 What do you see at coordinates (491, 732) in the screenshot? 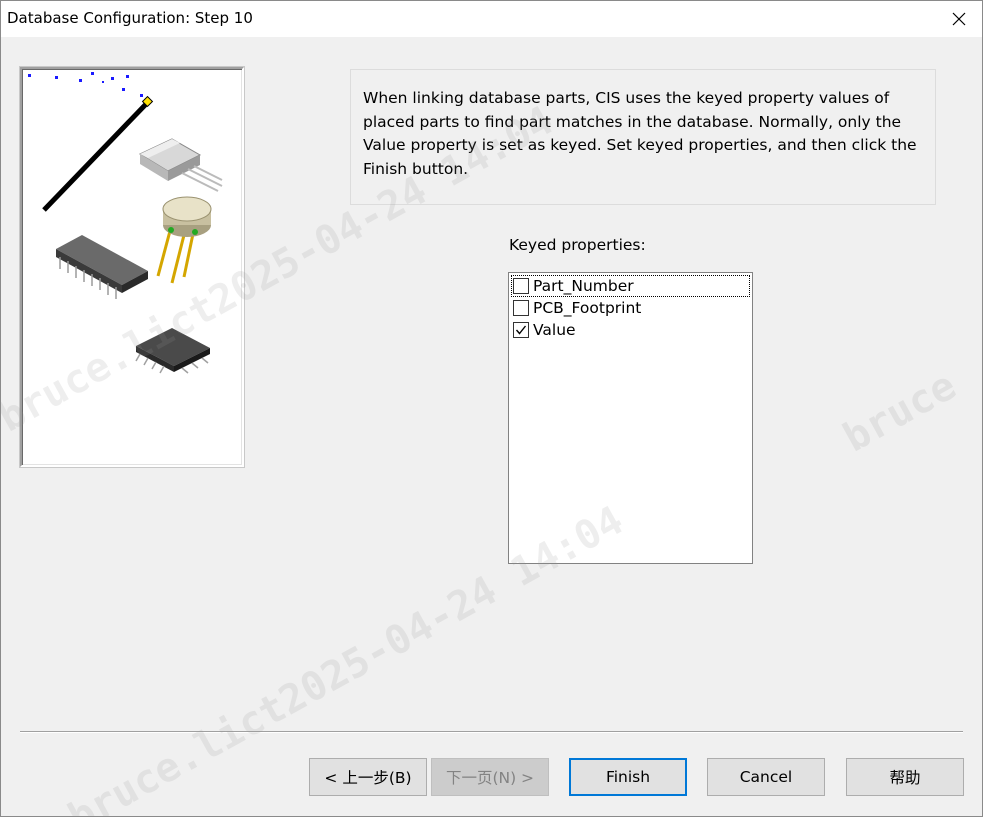
I see `button-separator` at bounding box center [491, 732].